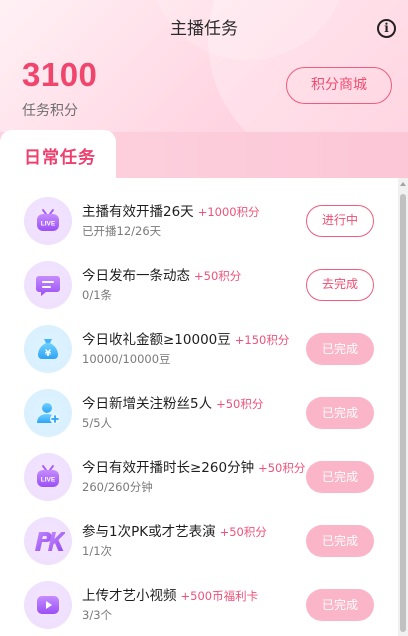 This screenshot has height=636, width=408. I want to click on points-shop-button: 积分商城, so click(339, 85).